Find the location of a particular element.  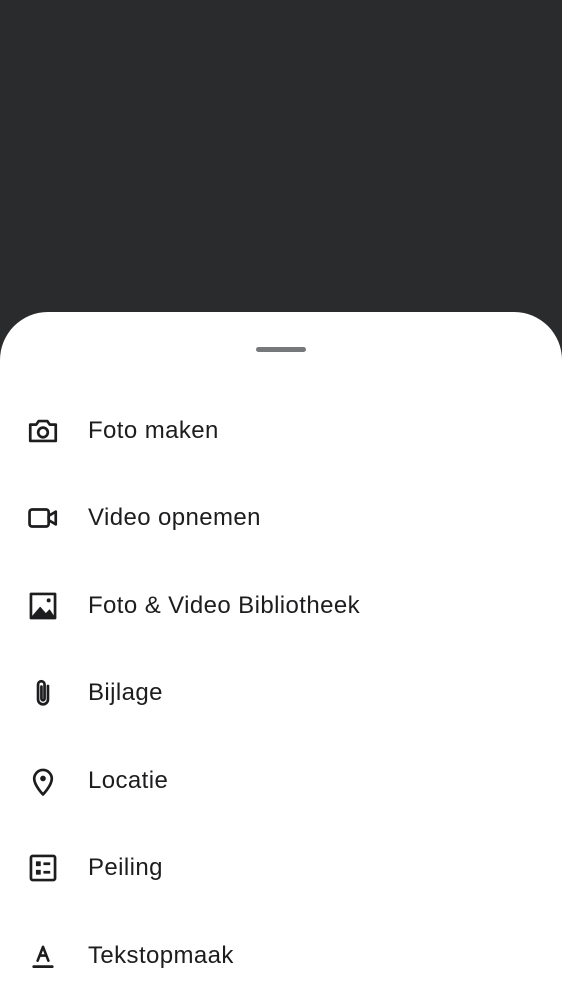

menu-item-label: Foto maken is located at coordinates (153, 430).